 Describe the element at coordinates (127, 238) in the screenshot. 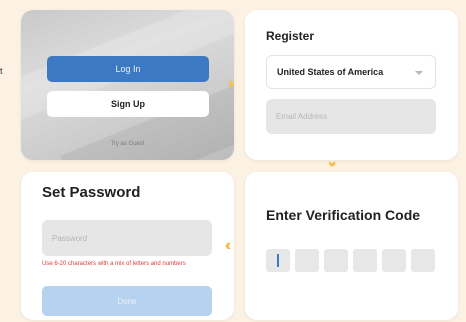

I see `password-field: Password` at that location.